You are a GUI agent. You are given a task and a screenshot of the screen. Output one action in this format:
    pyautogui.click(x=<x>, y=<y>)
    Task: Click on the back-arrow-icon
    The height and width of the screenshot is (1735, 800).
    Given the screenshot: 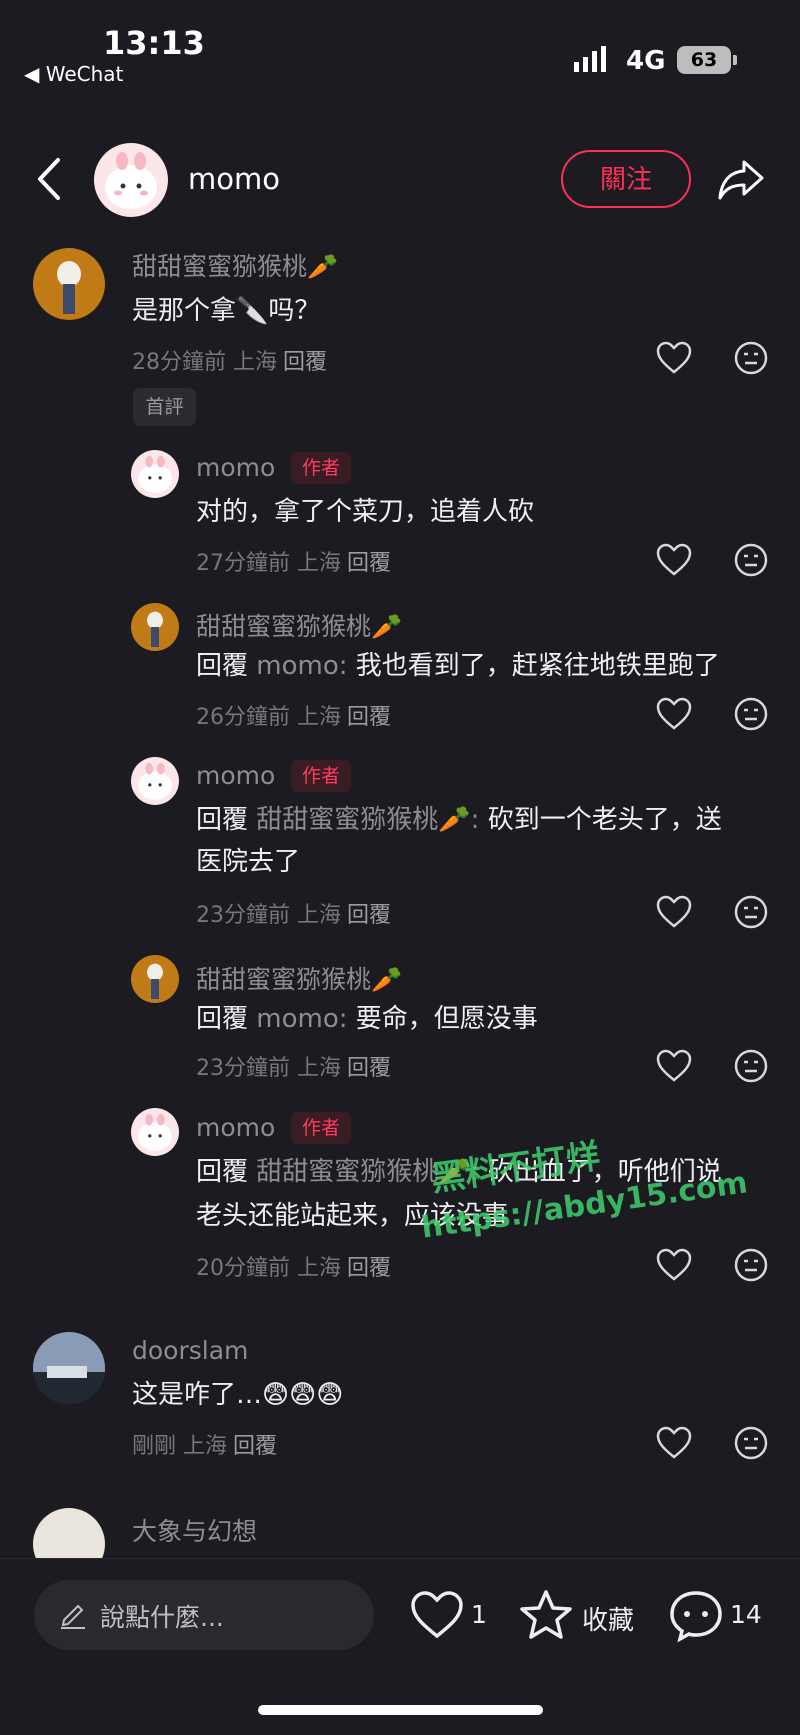 What is the action you would take?
    pyautogui.click(x=50, y=179)
    